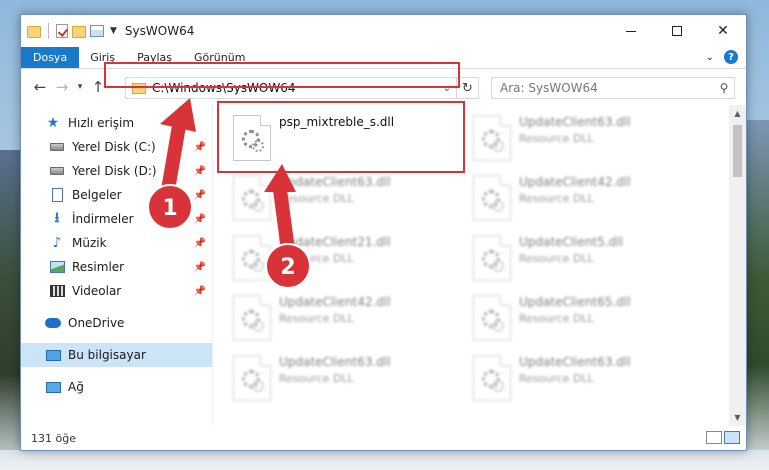  I want to click on address-path: C:\Windows\SysWOW64, so click(295, 88).